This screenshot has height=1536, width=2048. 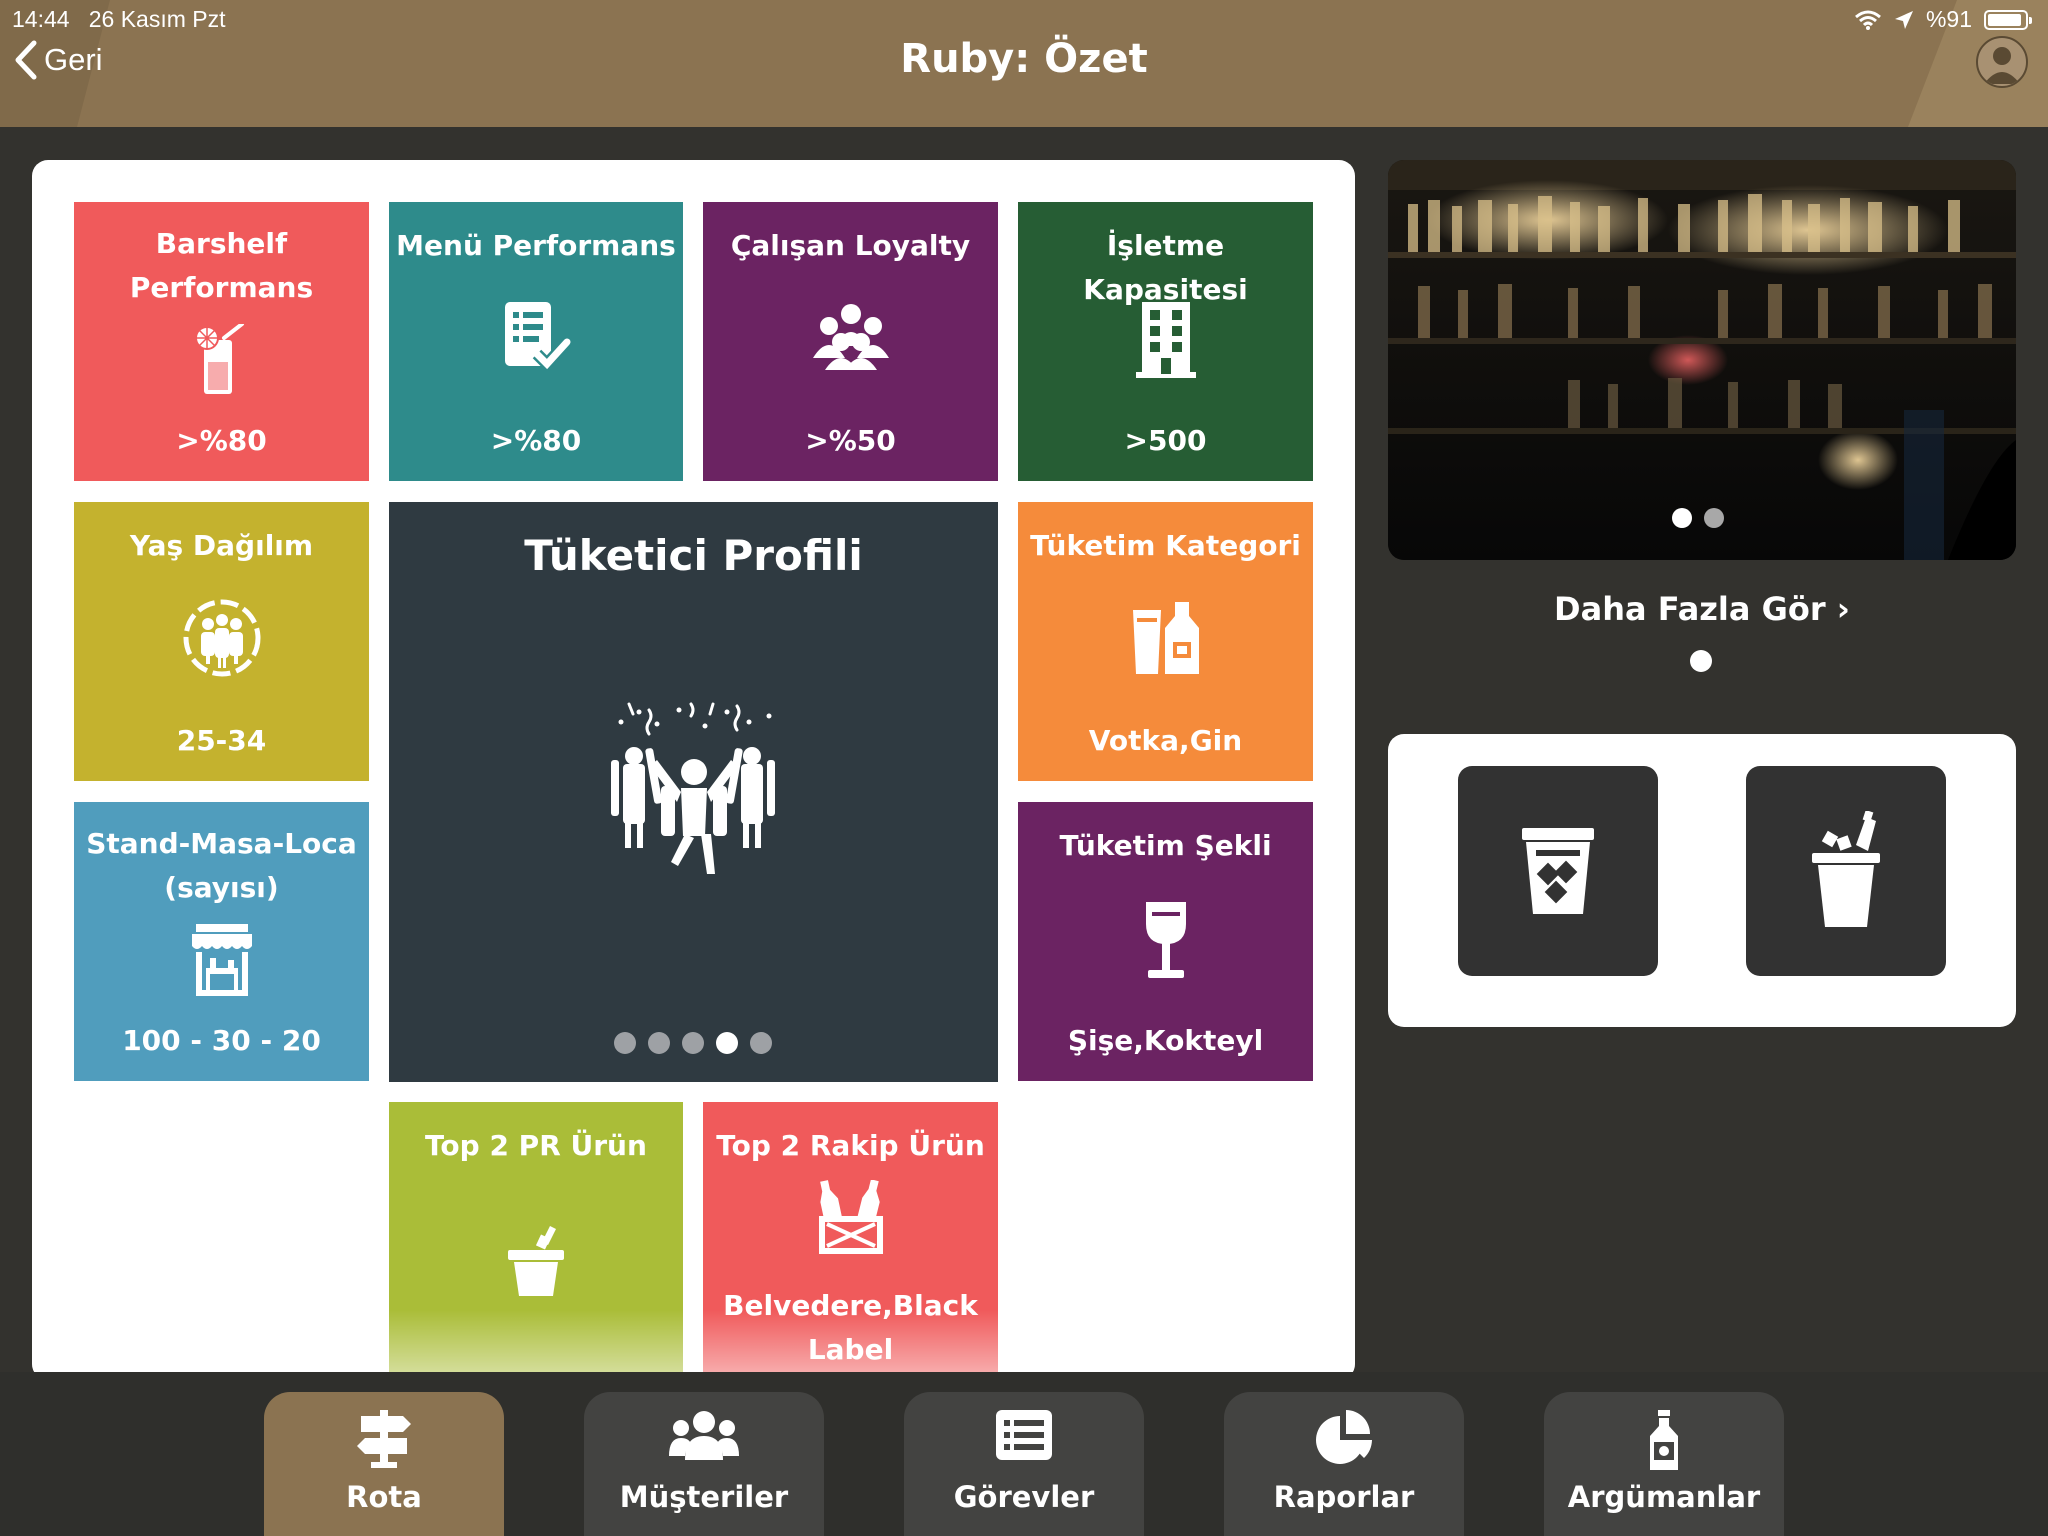 What do you see at coordinates (1024, 59) in the screenshot?
I see `page-title: Ruby: Özet` at bounding box center [1024, 59].